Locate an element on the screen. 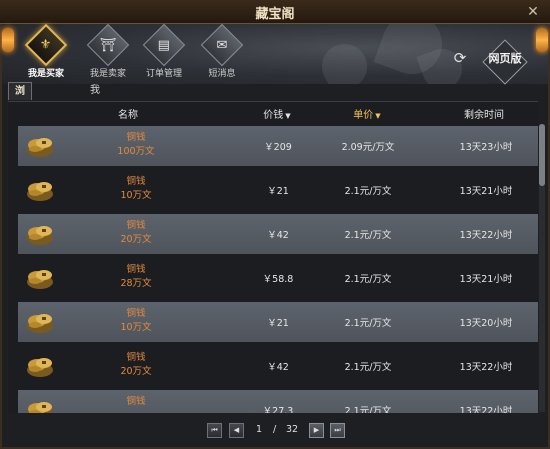 The height and width of the screenshot is (449, 550). nav-label: 我是买家 is located at coordinates (45, 74).